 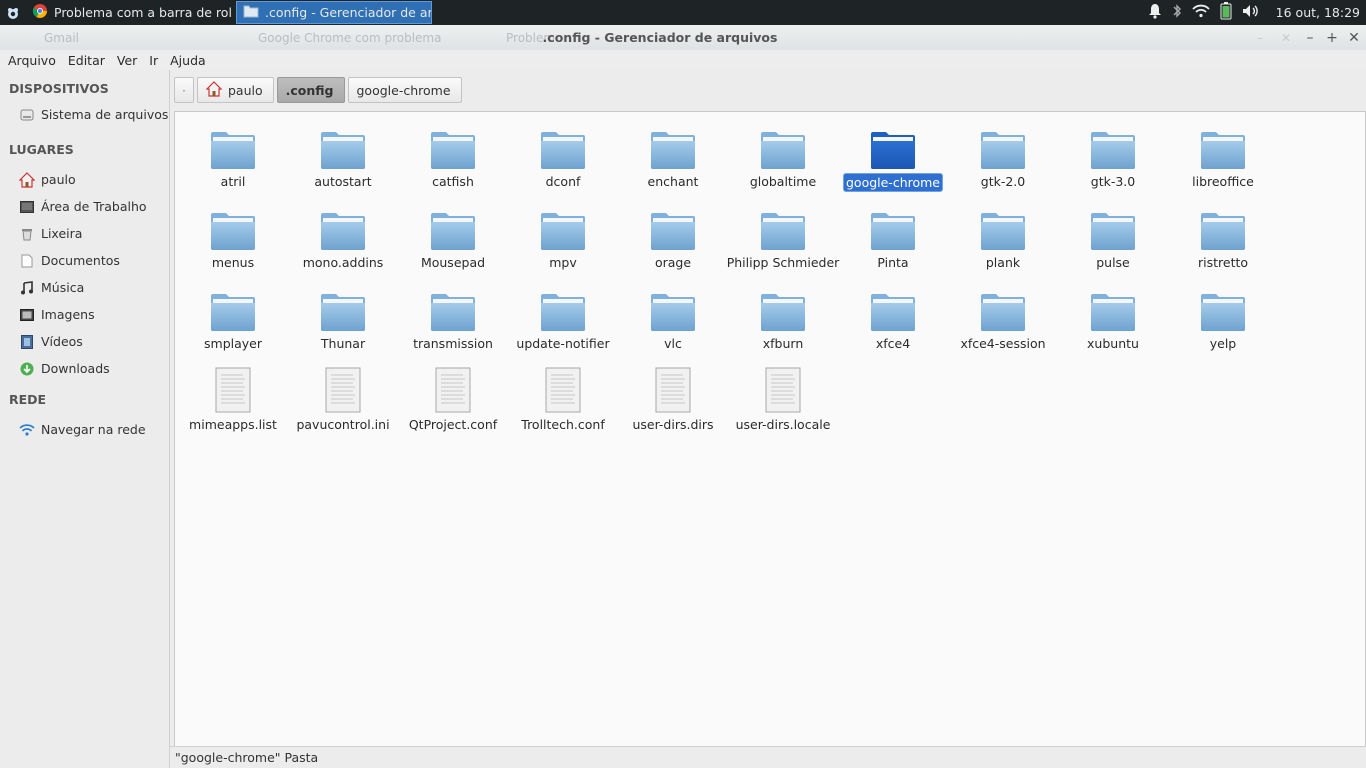 I want to click on folder-item: mpv, so click(x=563, y=240).